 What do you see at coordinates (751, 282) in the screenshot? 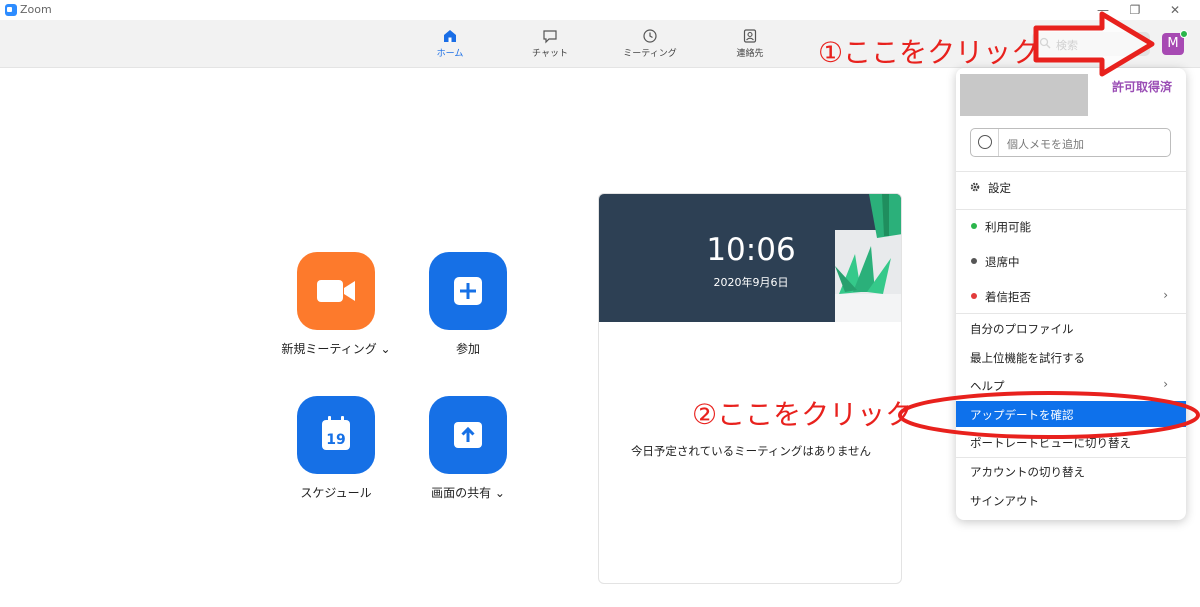
I see `current-date: 2020年9月6日` at bounding box center [751, 282].